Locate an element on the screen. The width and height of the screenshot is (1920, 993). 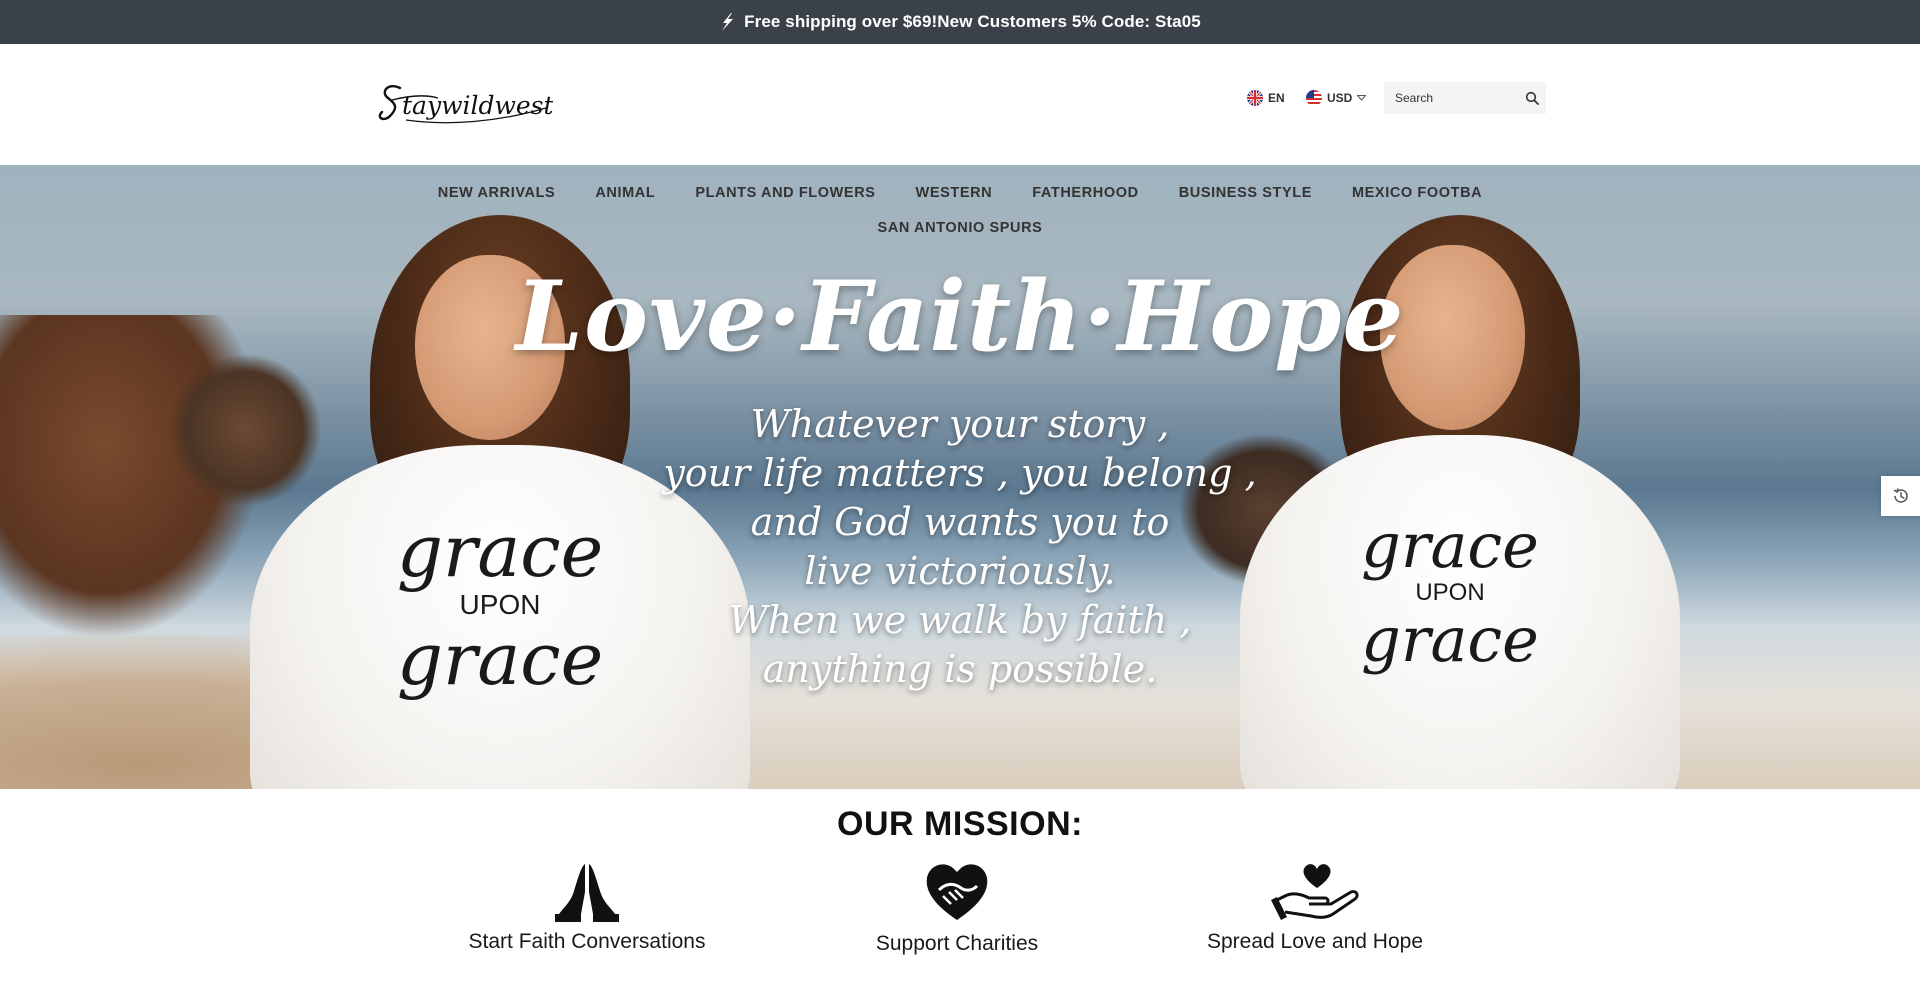
currency-code: USD is located at coordinates (1340, 98).